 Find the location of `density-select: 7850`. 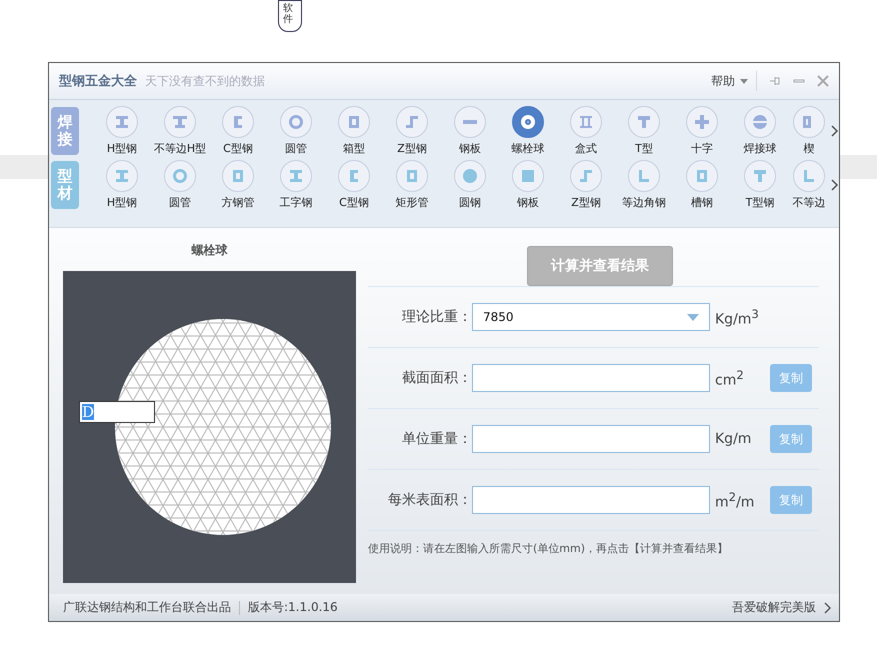

density-select: 7850 is located at coordinates (591, 317).